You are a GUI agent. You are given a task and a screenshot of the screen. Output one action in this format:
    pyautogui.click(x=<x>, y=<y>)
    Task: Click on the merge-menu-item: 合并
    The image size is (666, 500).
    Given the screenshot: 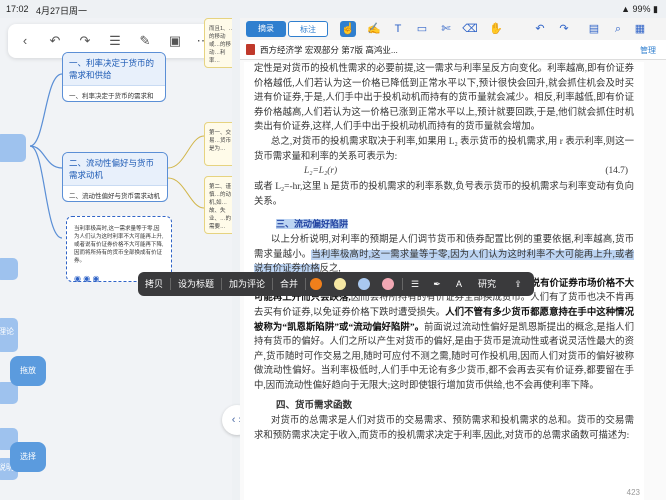 What is the action you would take?
    pyautogui.click(x=289, y=284)
    